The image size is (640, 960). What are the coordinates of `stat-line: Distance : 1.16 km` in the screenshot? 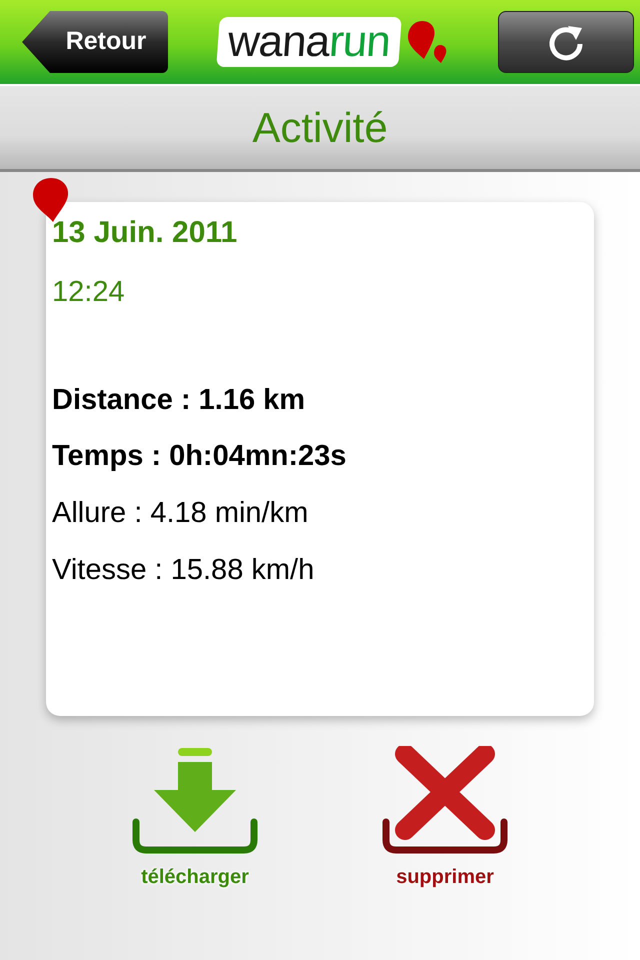 It's located at (179, 400).